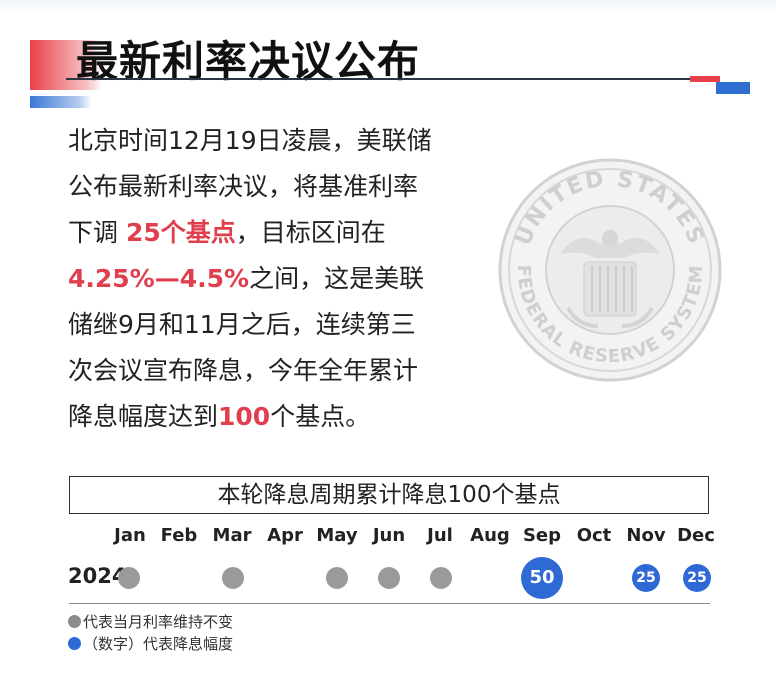 The width and height of the screenshot is (776, 697). Describe the element at coordinates (243, 370) in the screenshot. I see `body-line-6: 次会议宣布降息，今年全年累计` at that location.